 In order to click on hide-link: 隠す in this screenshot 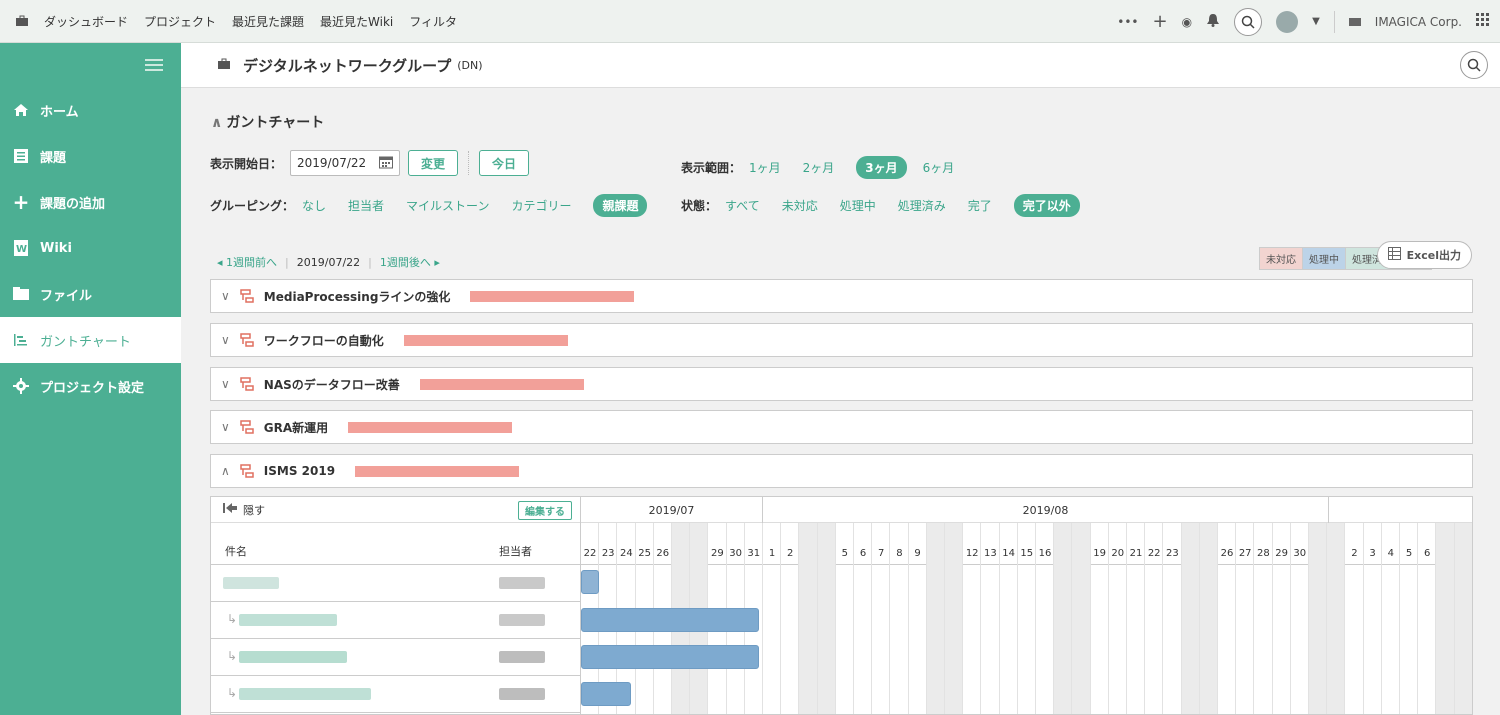, I will do `click(254, 510)`.